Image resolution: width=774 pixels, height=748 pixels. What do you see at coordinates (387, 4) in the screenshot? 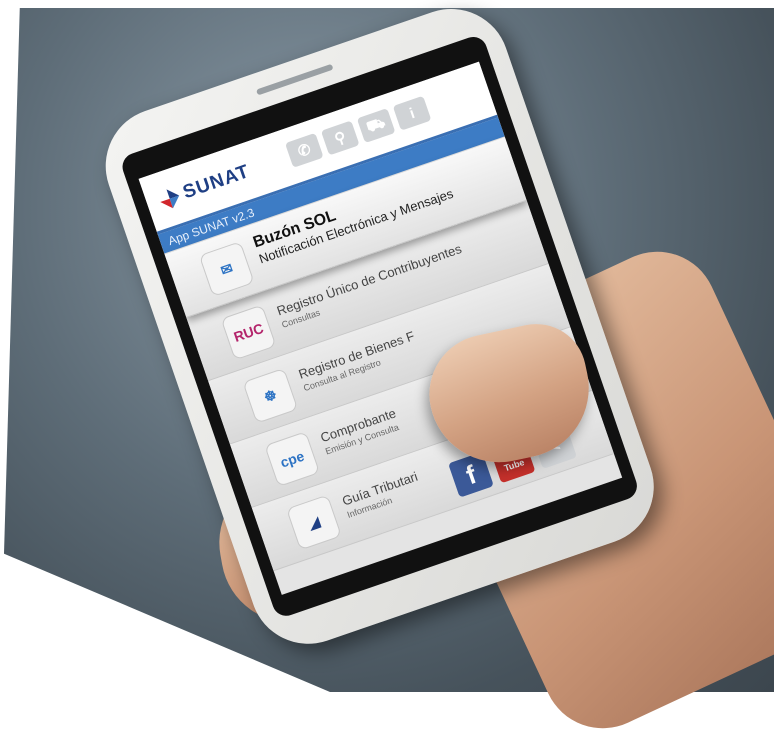
I see `white-border-top` at bounding box center [387, 4].